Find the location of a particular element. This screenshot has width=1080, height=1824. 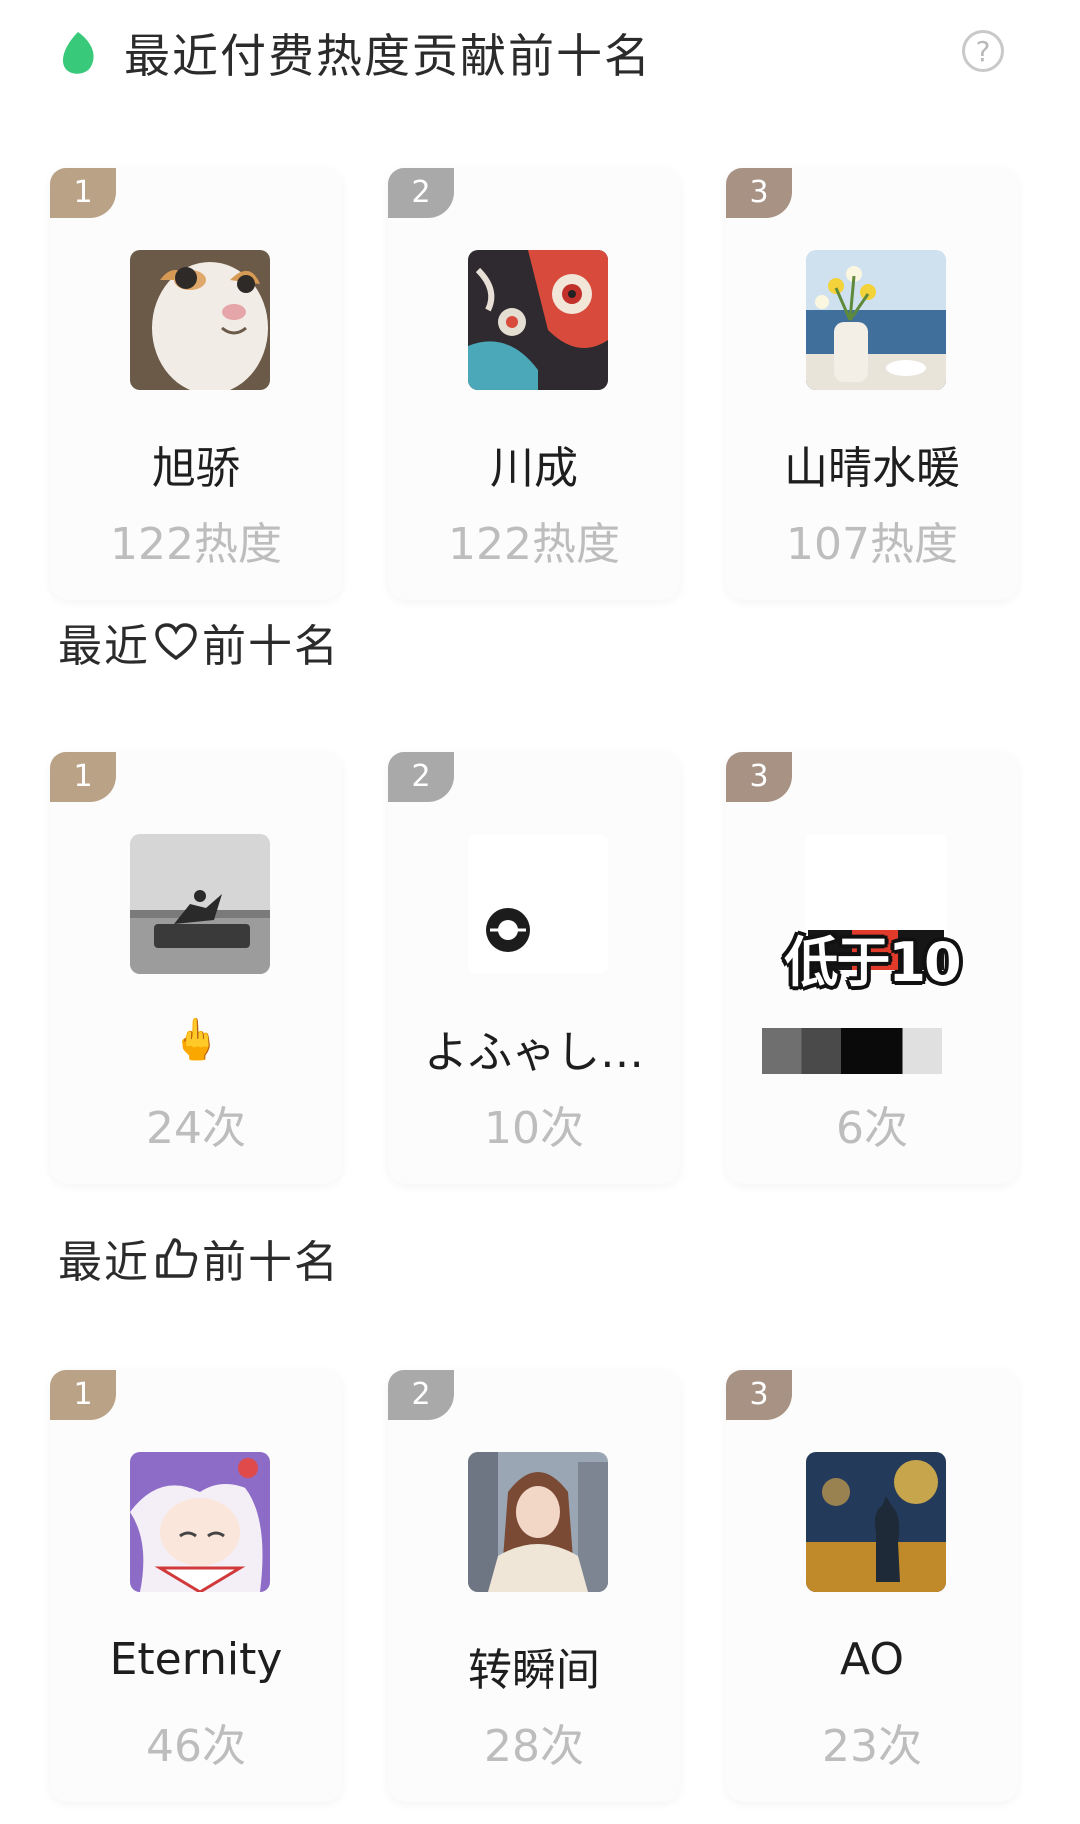

like-count: 28次 is located at coordinates (534, 1746).